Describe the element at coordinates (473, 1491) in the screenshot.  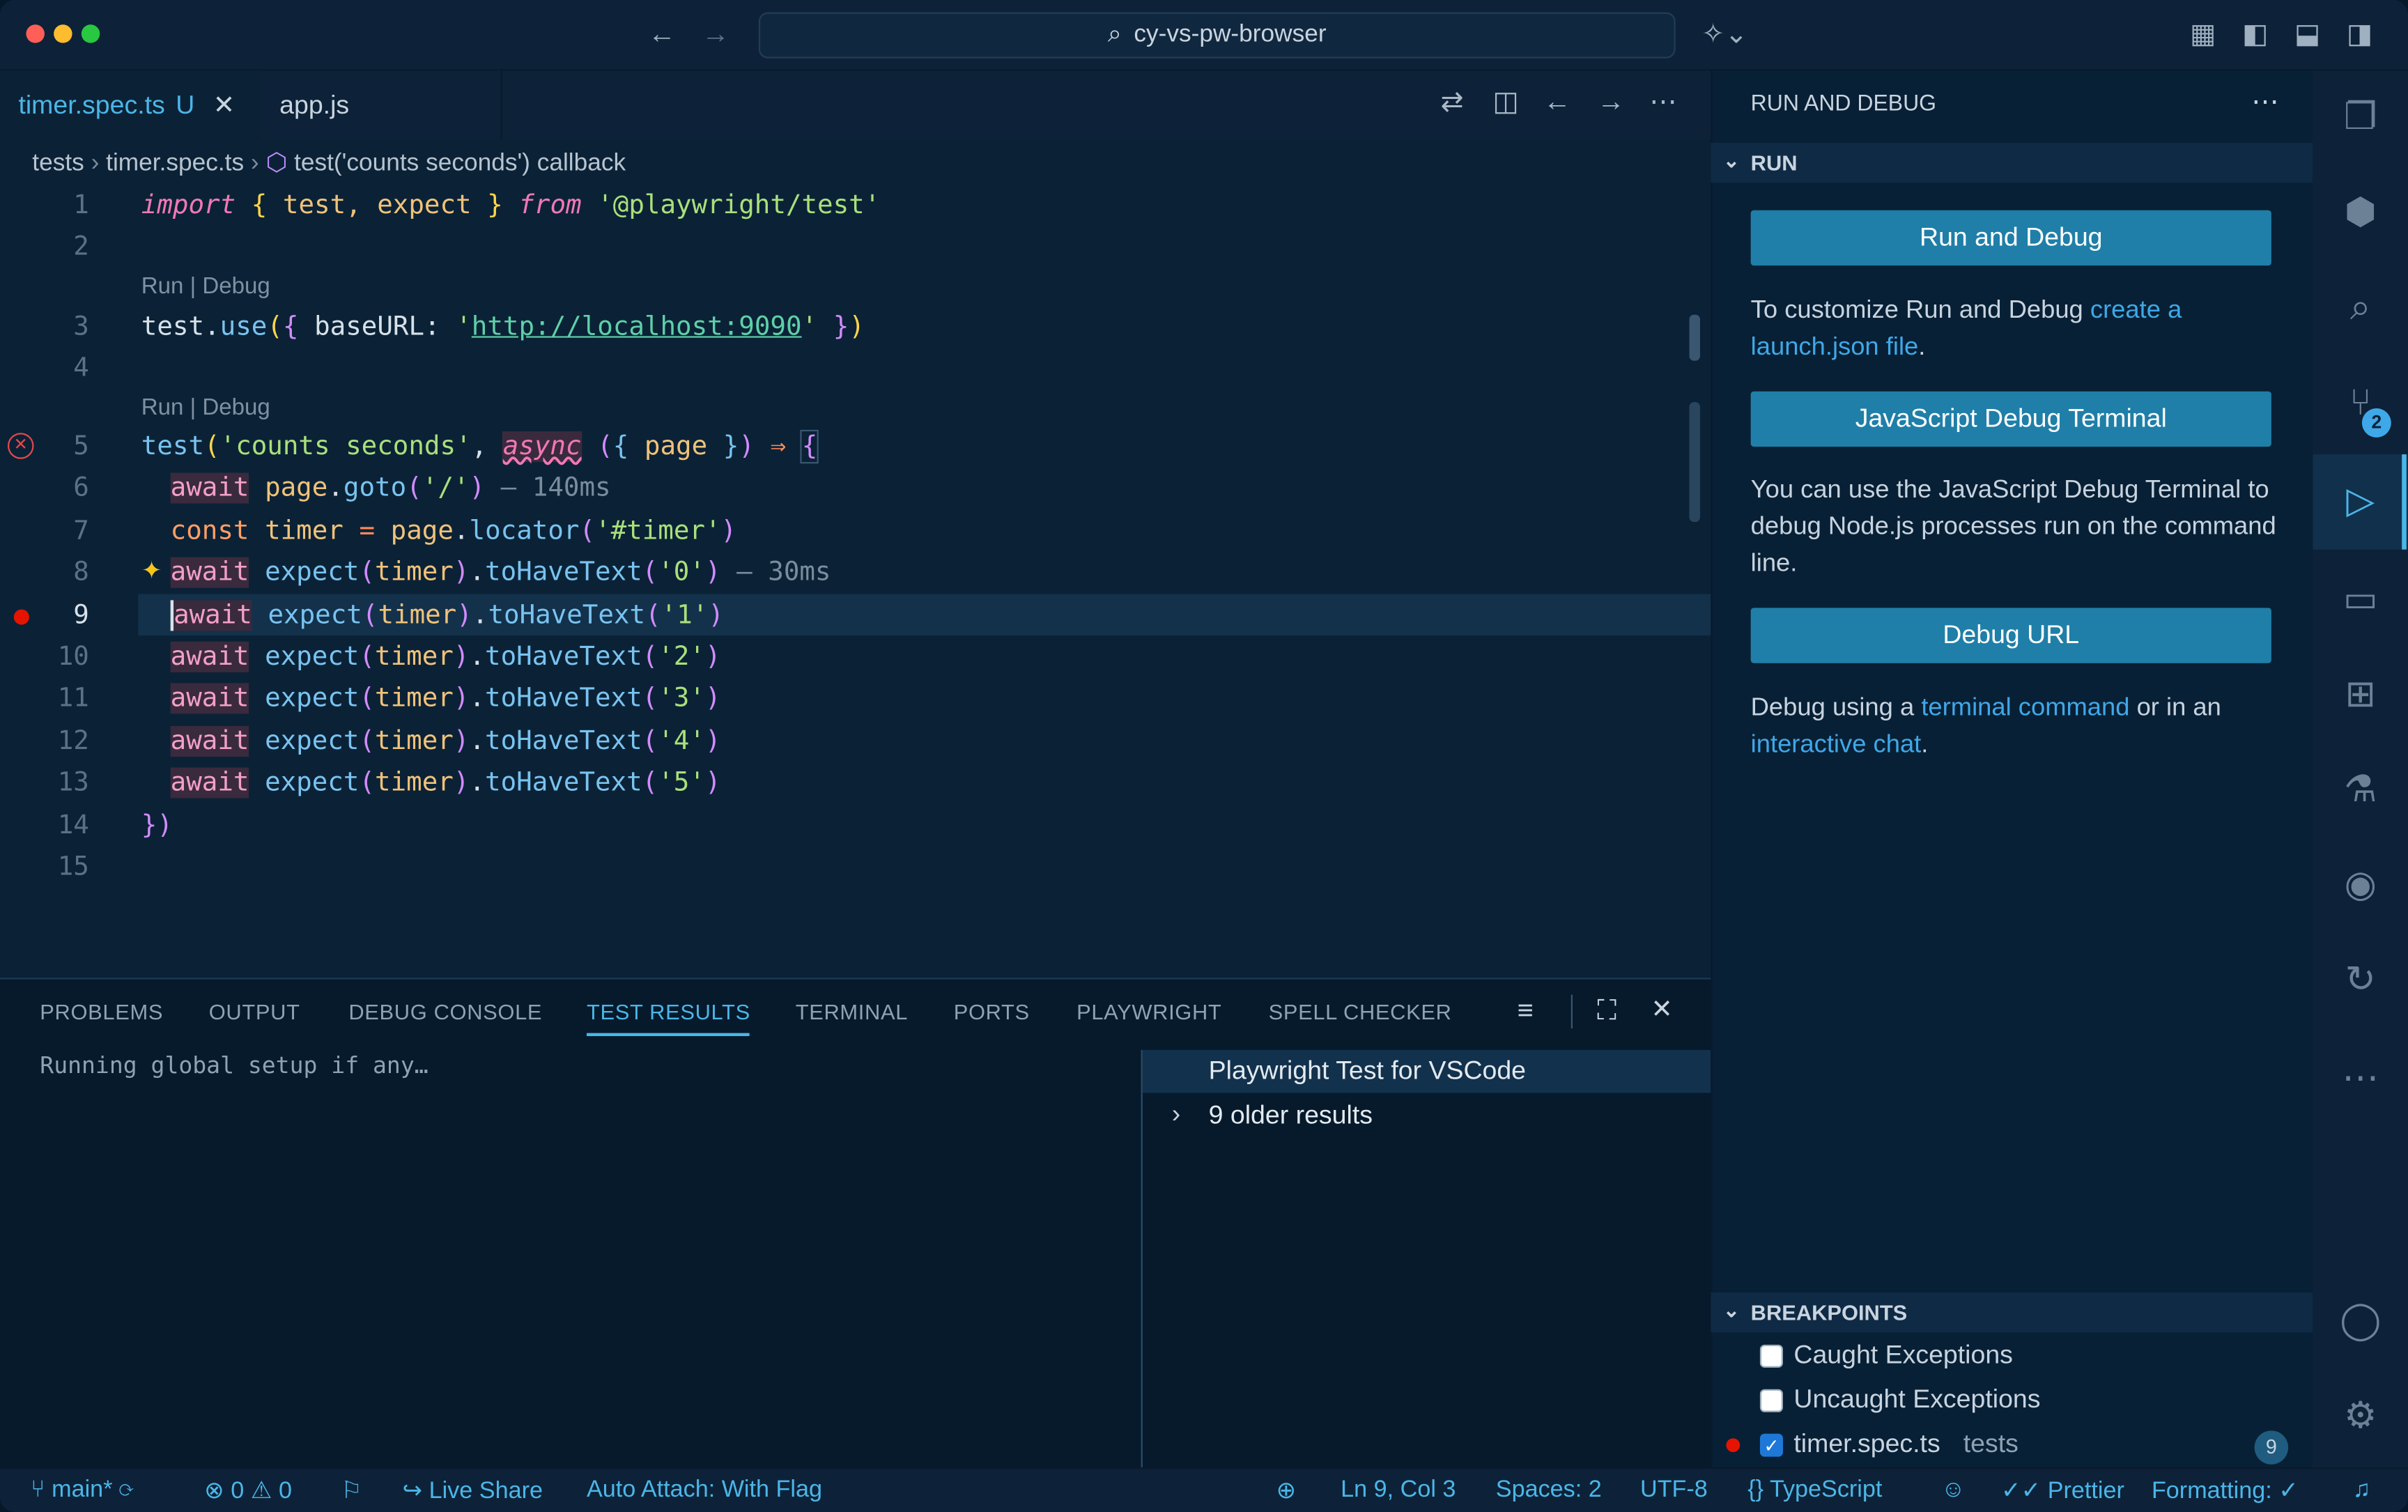
I see `live-share-status: ↪ Live Share` at that location.